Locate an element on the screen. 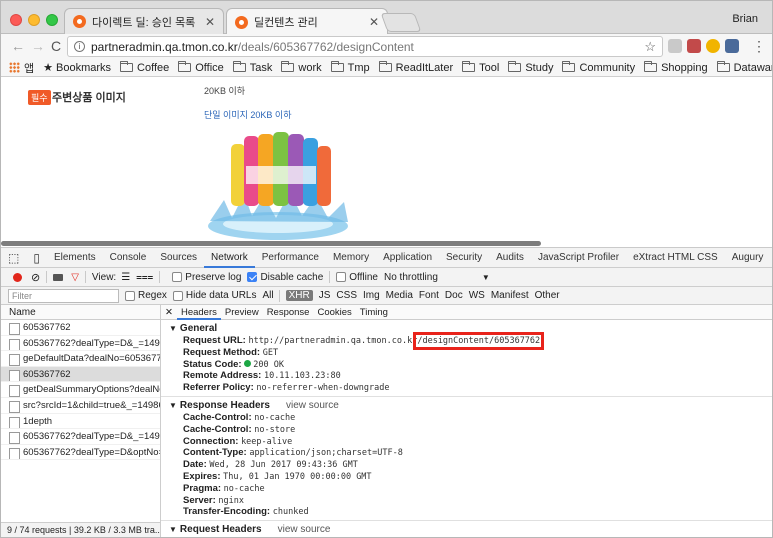 The height and width of the screenshot is (538, 773). product-image is located at coordinates (278, 185).